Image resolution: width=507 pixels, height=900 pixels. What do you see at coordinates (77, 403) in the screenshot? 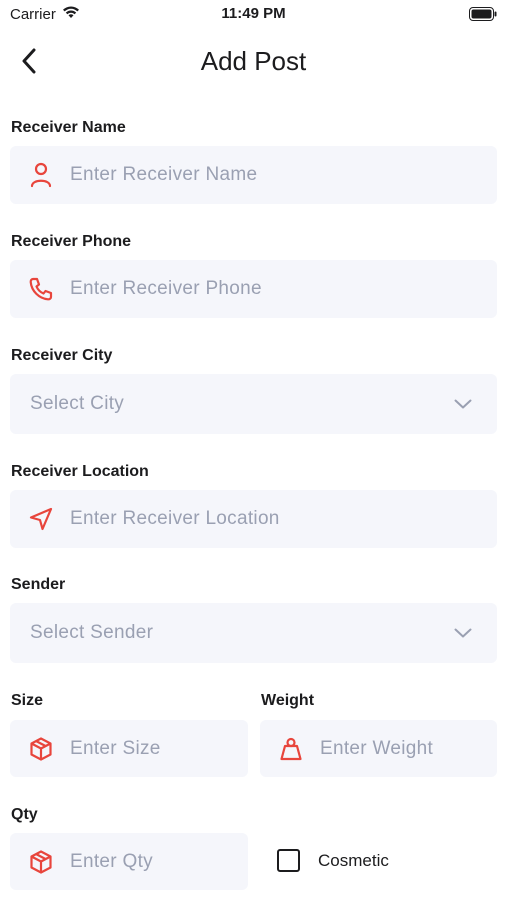
I see `receiver-city-placeholder: Select City` at bounding box center [77, 403].